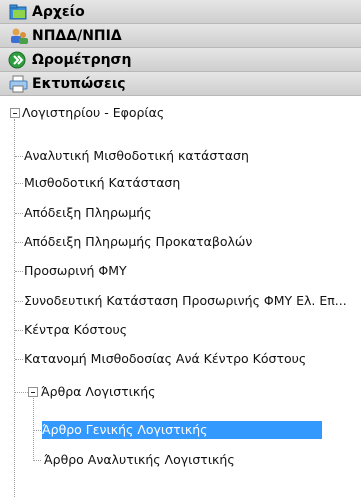  Describe the element at coordinates (182, 430) in the screenshot. I see `tree-subitem-selected: Άρθρο Γενικής Λογιστικής` at that location.